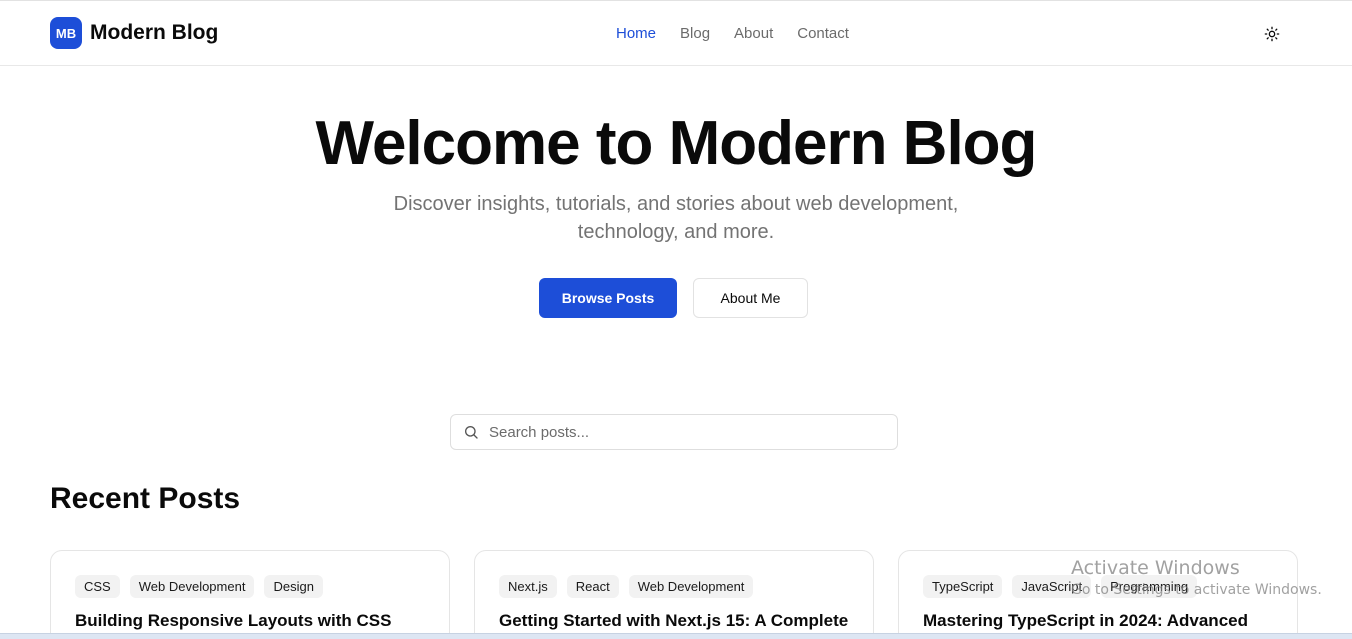 Image resolution: width=1352 pixels, height=639 pixels. What do you see at coordinates (636, 33) in the screenshot?
I see `nav-home: Home` at bounding box center [636, 33].